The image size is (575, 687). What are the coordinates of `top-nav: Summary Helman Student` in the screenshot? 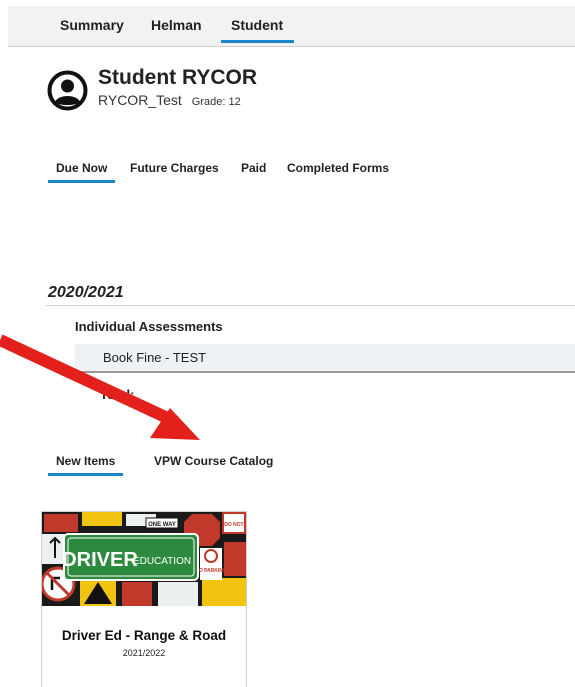 It's located at (291, 26).